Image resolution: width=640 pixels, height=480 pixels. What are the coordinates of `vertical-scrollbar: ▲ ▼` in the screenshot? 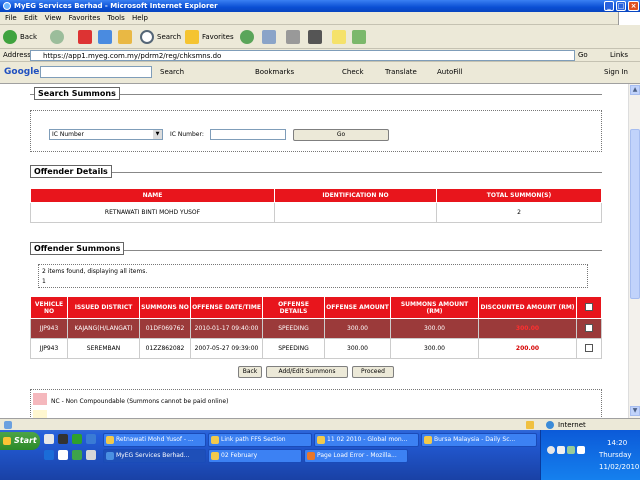 It's located at (634, 251).